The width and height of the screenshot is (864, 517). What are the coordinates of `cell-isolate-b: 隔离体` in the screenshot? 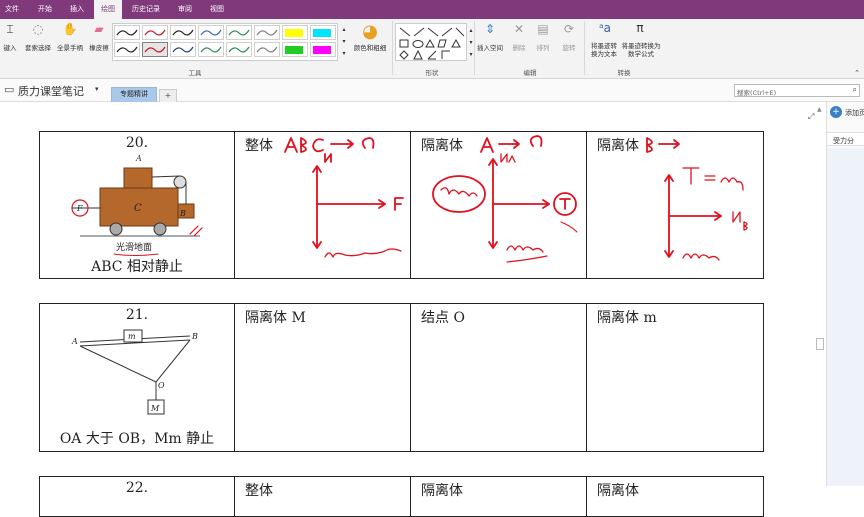 It's located at (675, 205).